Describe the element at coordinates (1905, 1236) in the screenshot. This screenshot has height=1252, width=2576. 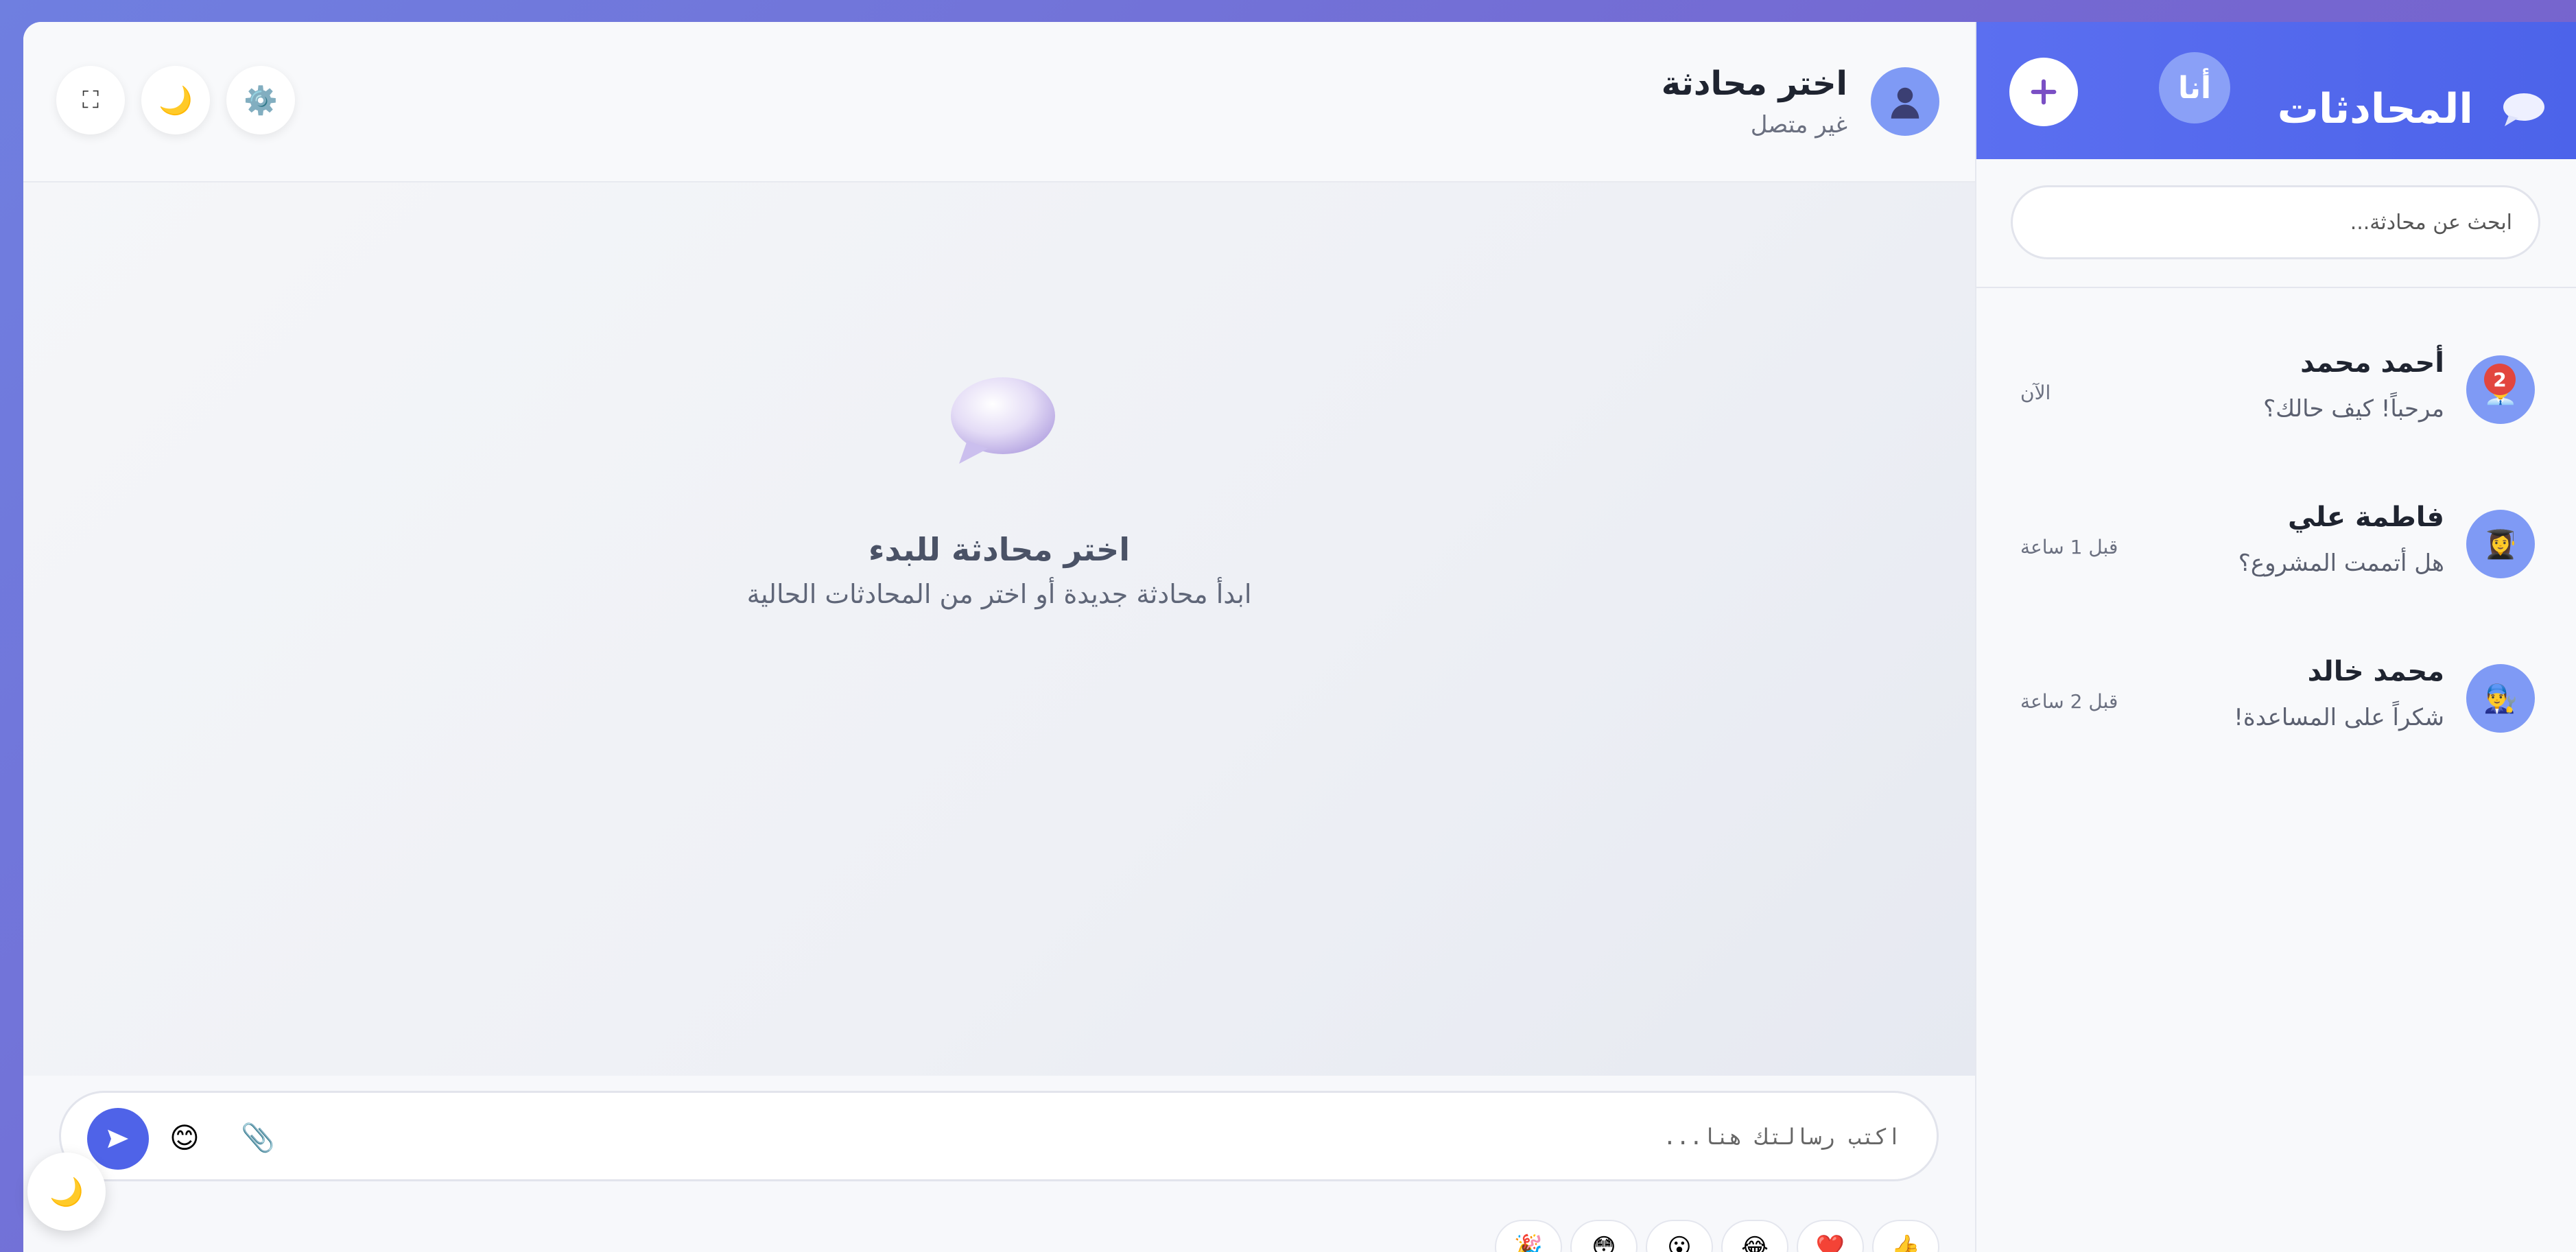
I see `reaction-thumbs-up: 👍` at that location.